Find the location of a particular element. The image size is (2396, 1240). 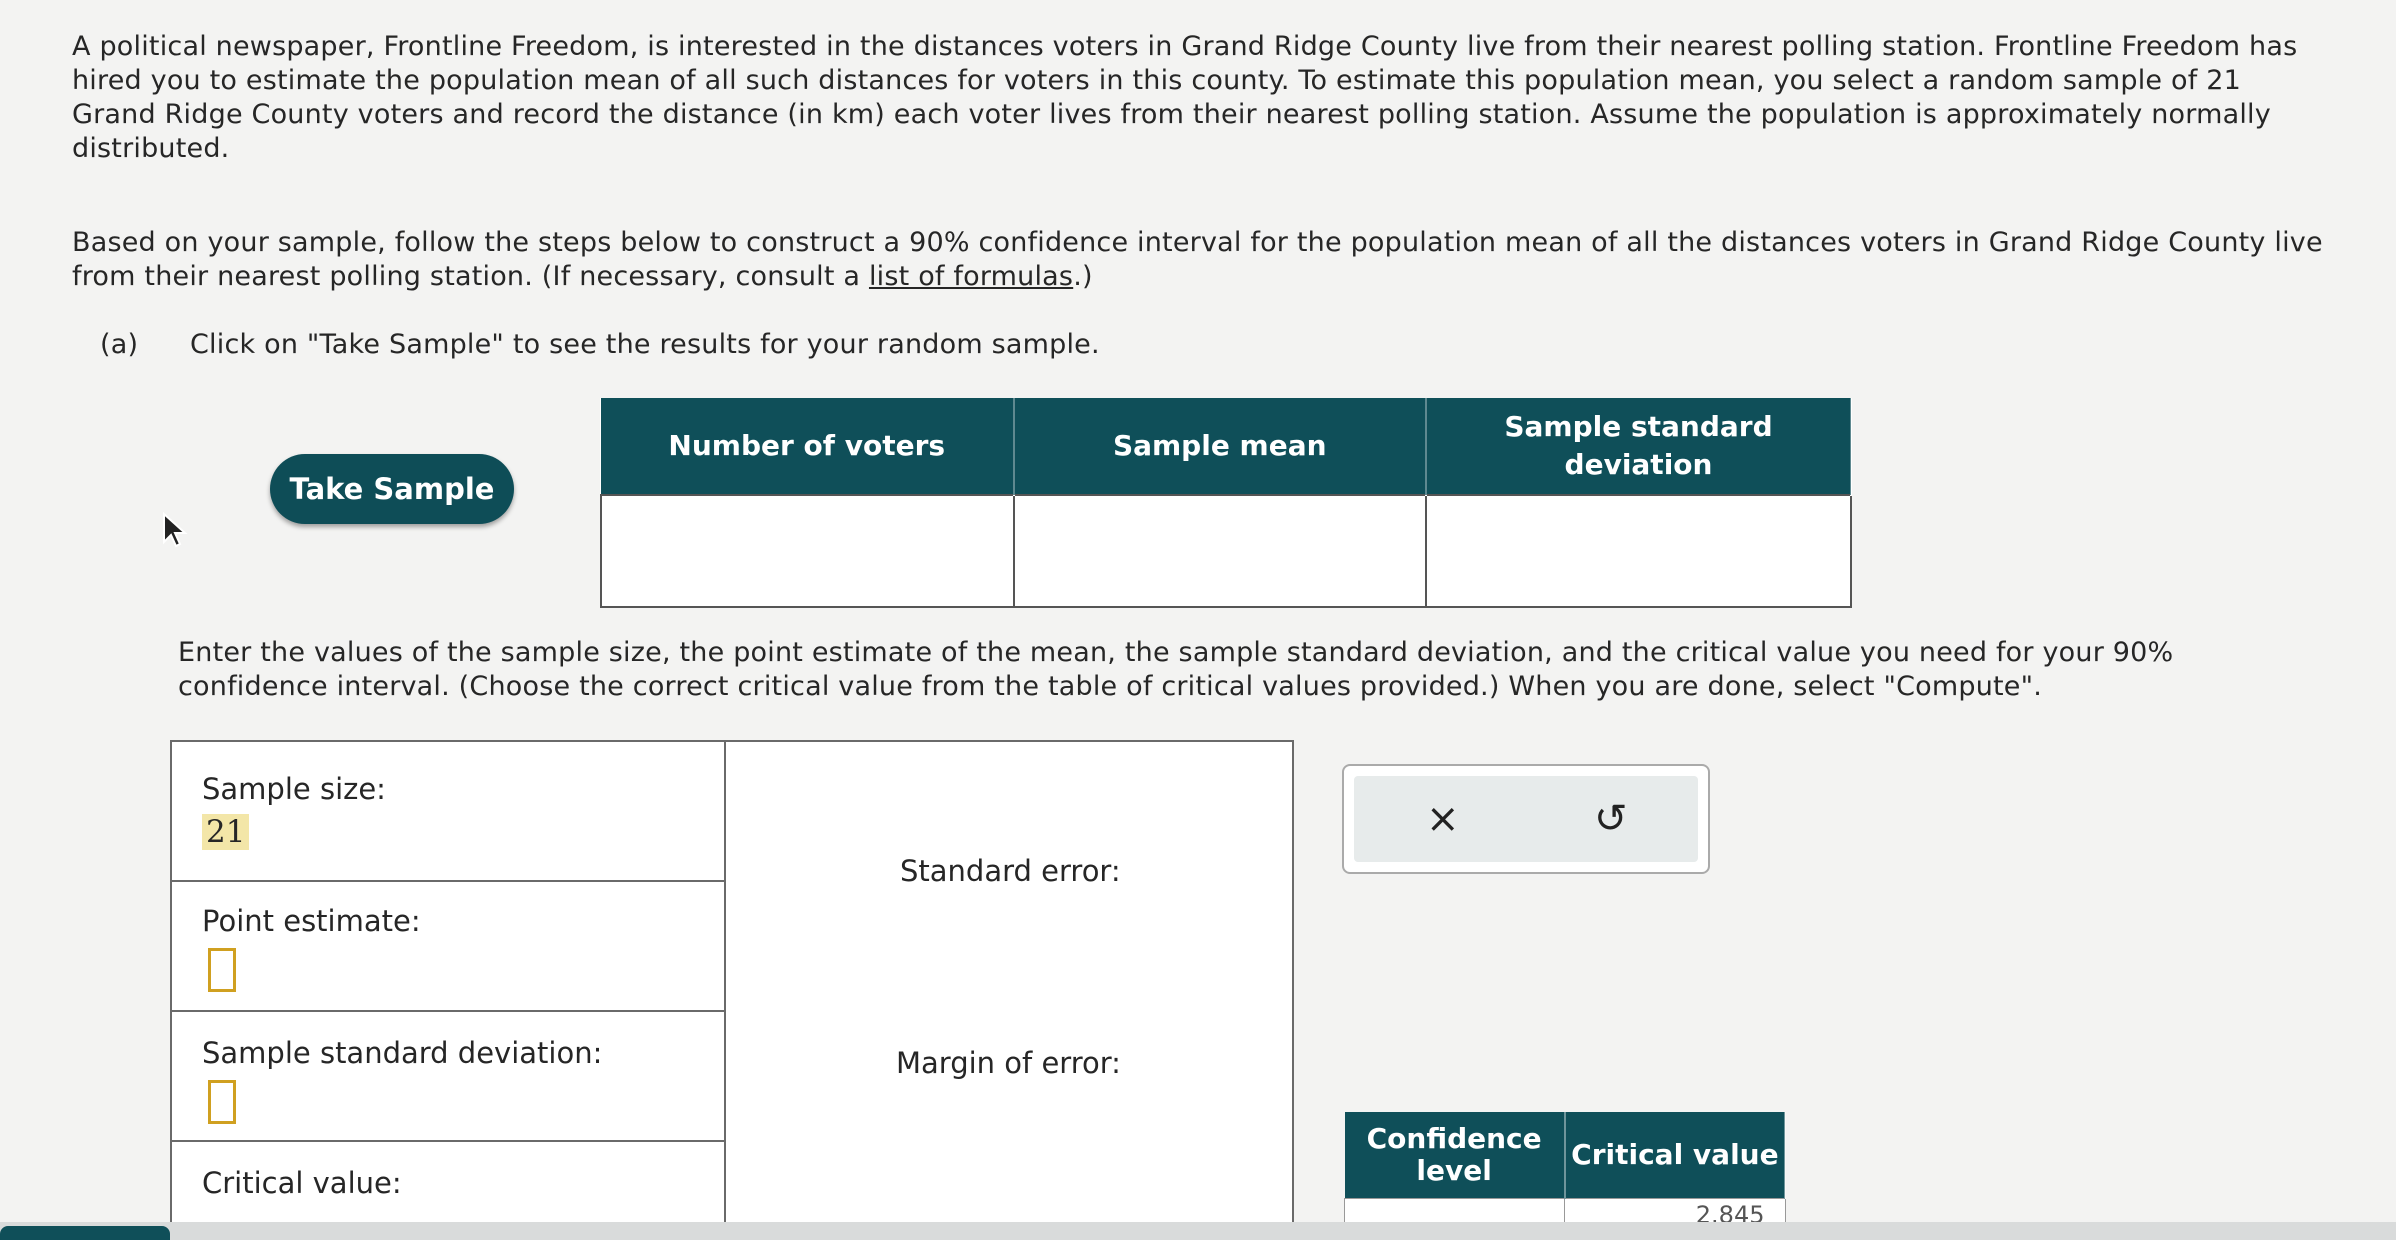

header-confidence-level: Confidence level is located at coordinates (1455, 1155).